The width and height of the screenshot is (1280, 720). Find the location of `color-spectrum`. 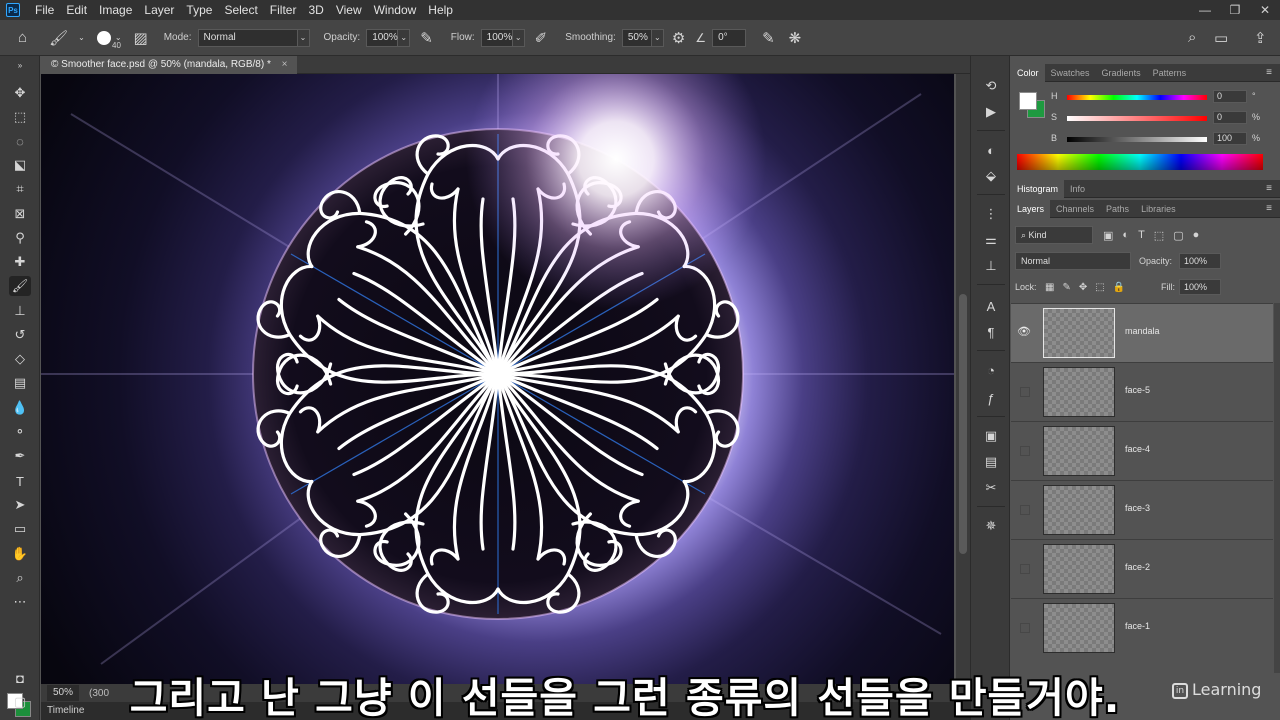

color-spectrum is located at coordinates (1140, 162).